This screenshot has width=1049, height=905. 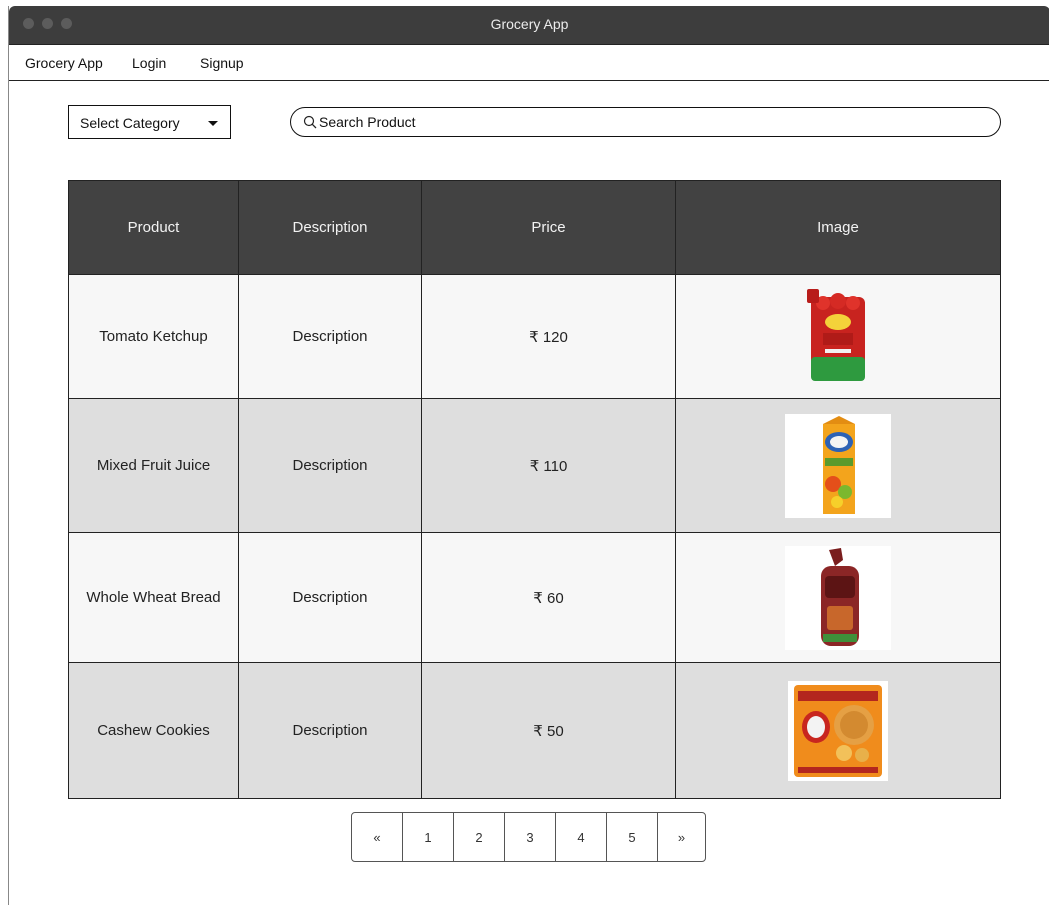 I want to click on bread-loaf-image, so click(x=840, y=596).